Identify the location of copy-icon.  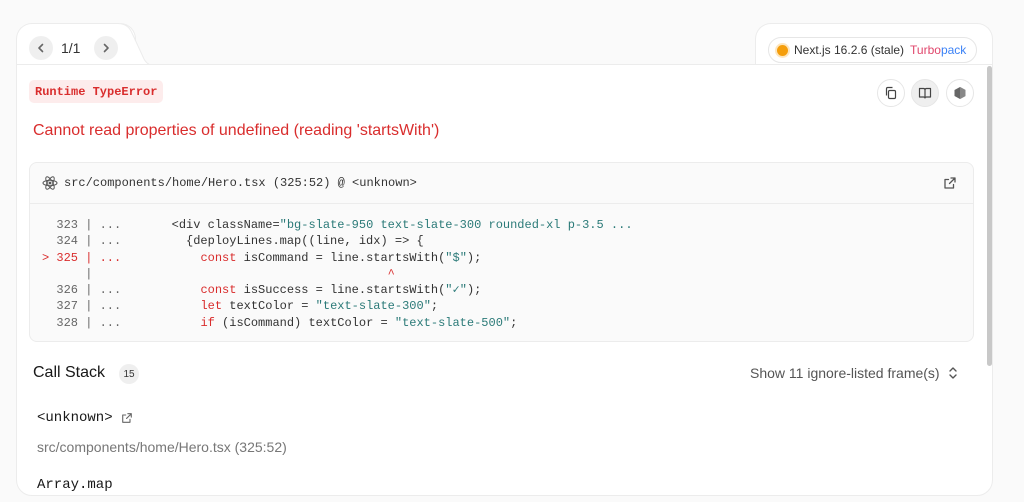
(891, 93).